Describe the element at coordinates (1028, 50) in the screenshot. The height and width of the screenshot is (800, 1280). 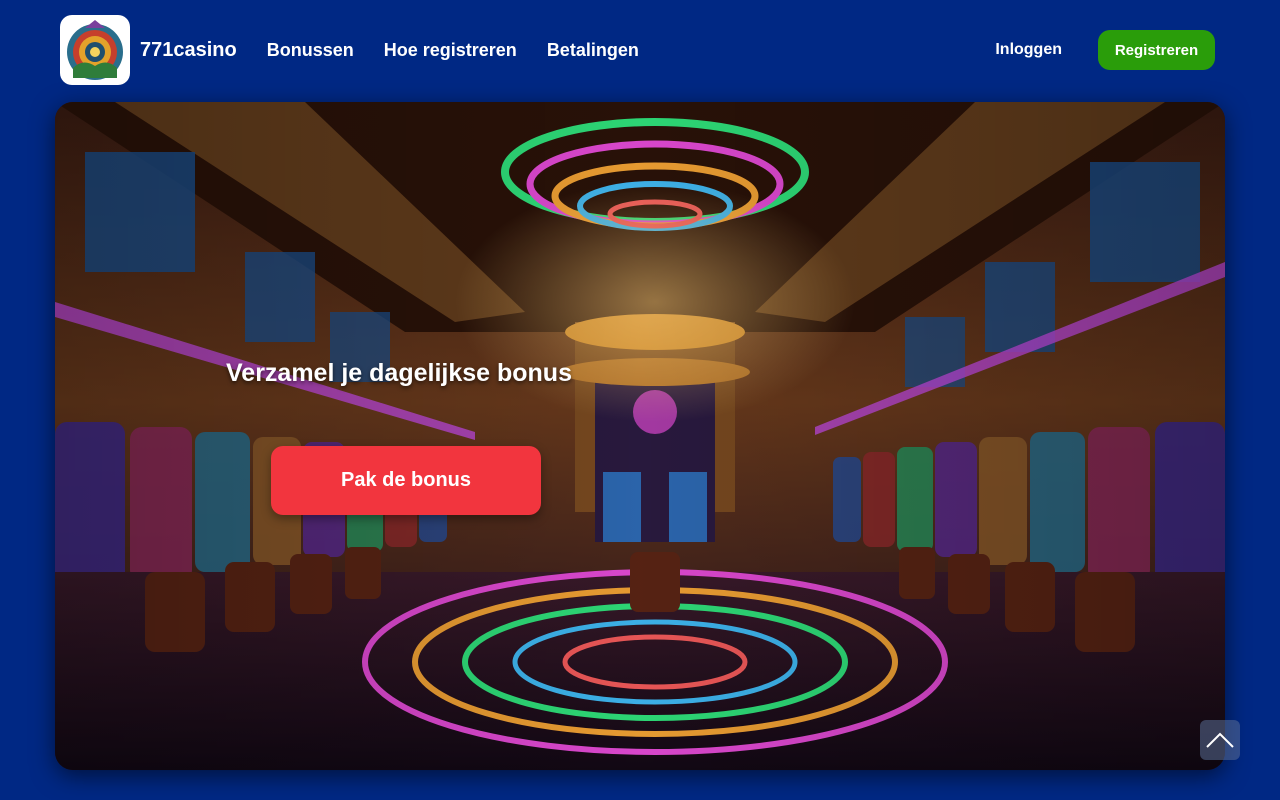
I see `login-link: Inloggen` at that location.